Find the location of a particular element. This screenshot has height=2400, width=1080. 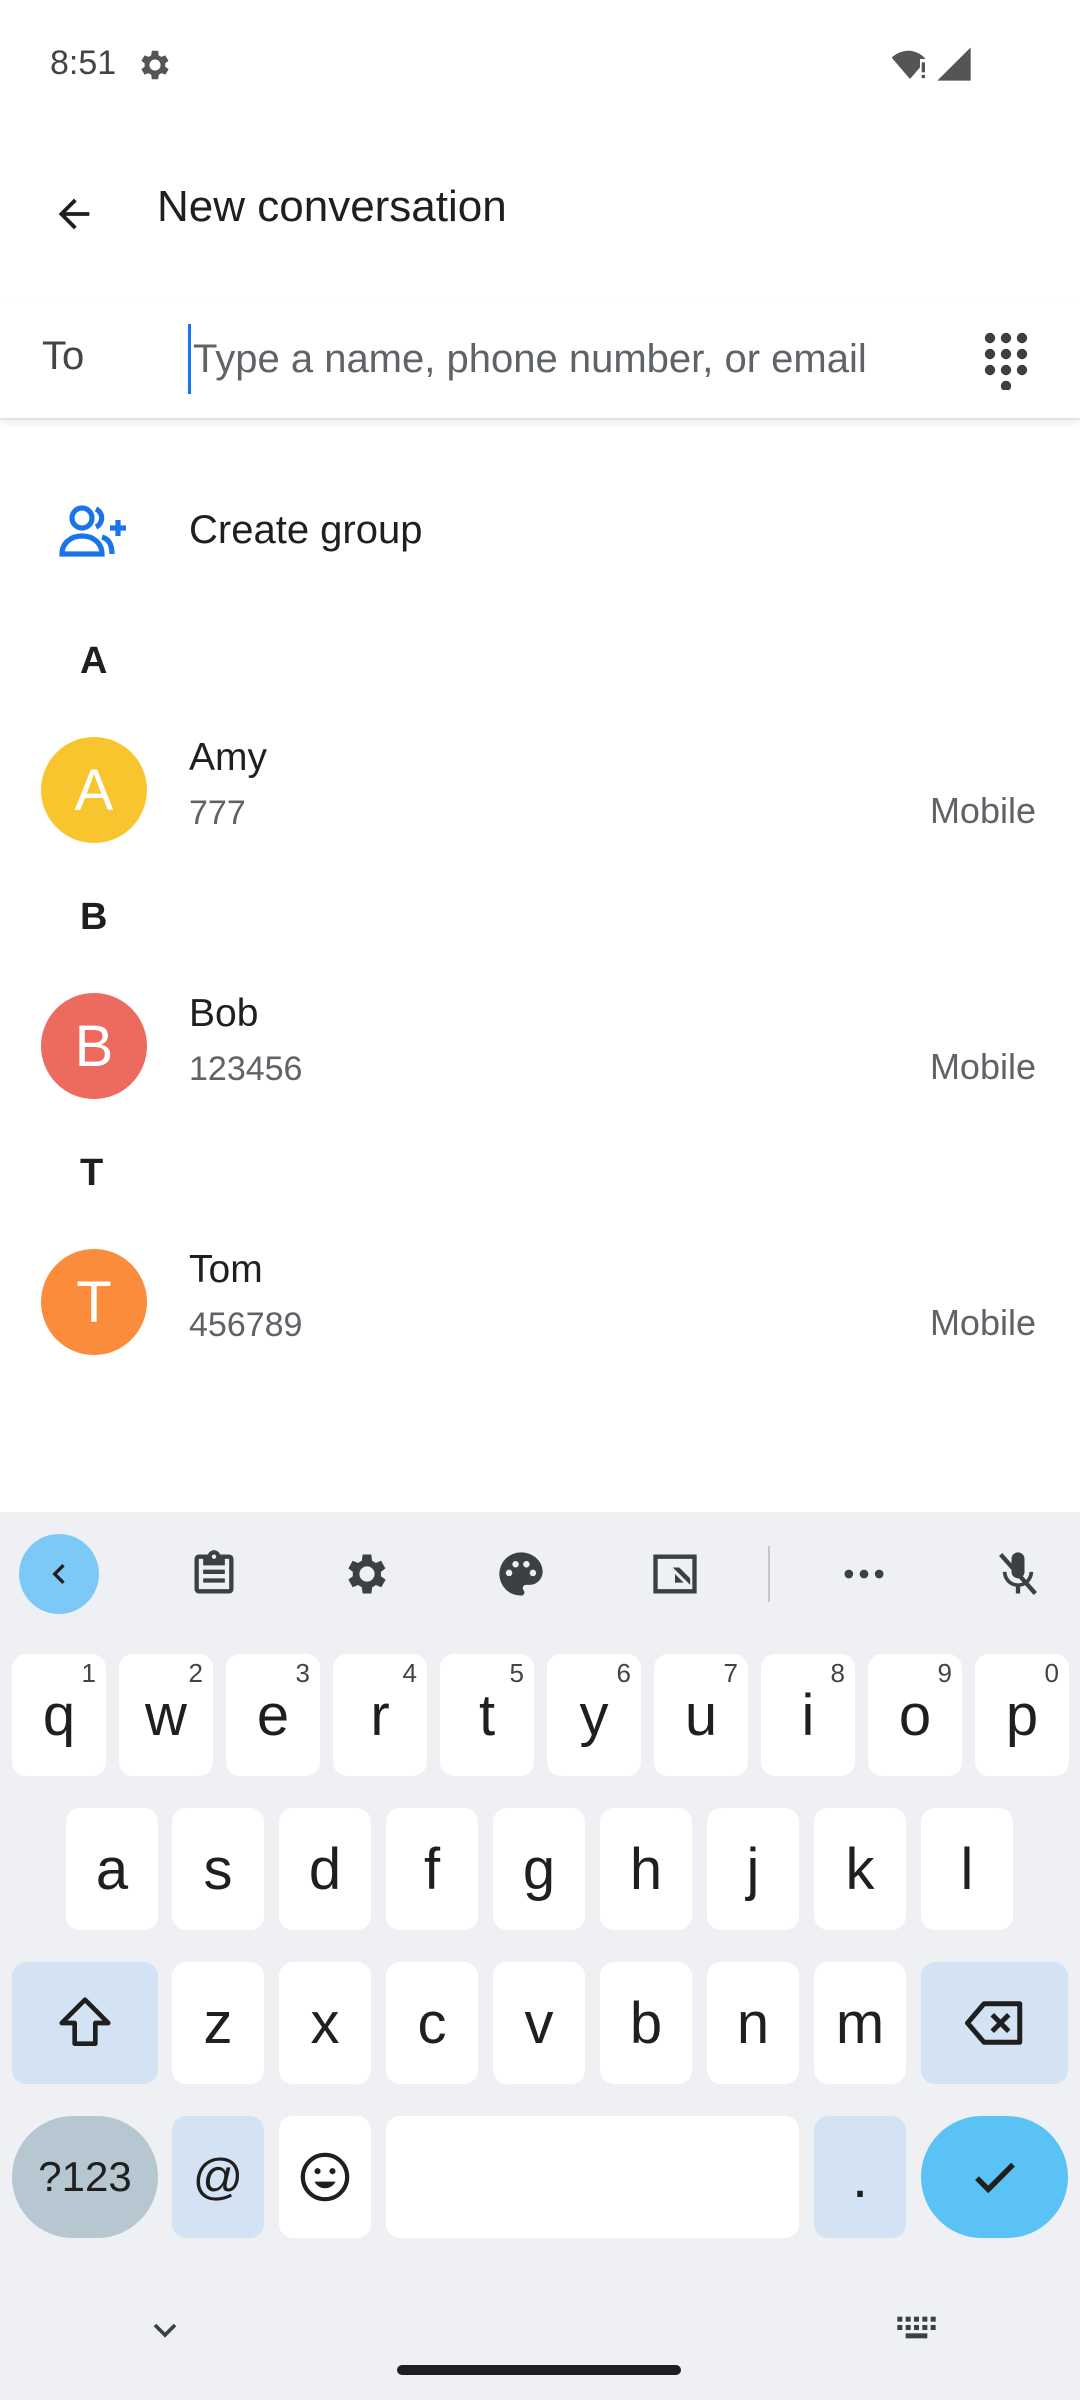

contact-number: 123456 is located at coordinates (246, 1069).